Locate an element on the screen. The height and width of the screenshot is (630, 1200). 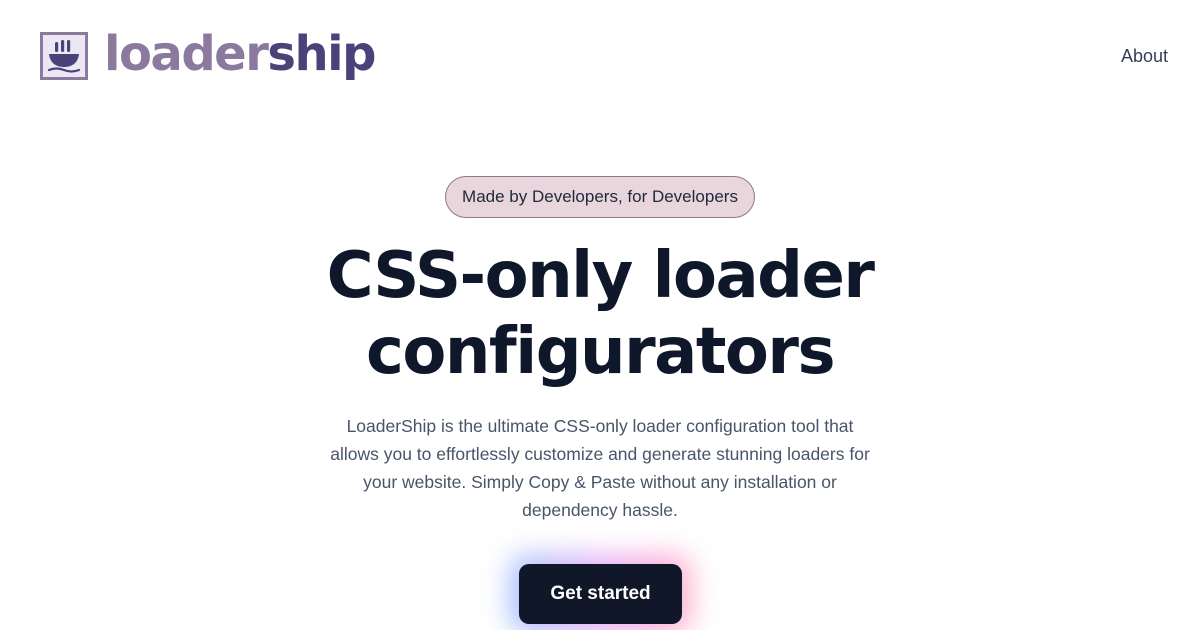
logo-link: loadership is located at coordinates (208, 55).